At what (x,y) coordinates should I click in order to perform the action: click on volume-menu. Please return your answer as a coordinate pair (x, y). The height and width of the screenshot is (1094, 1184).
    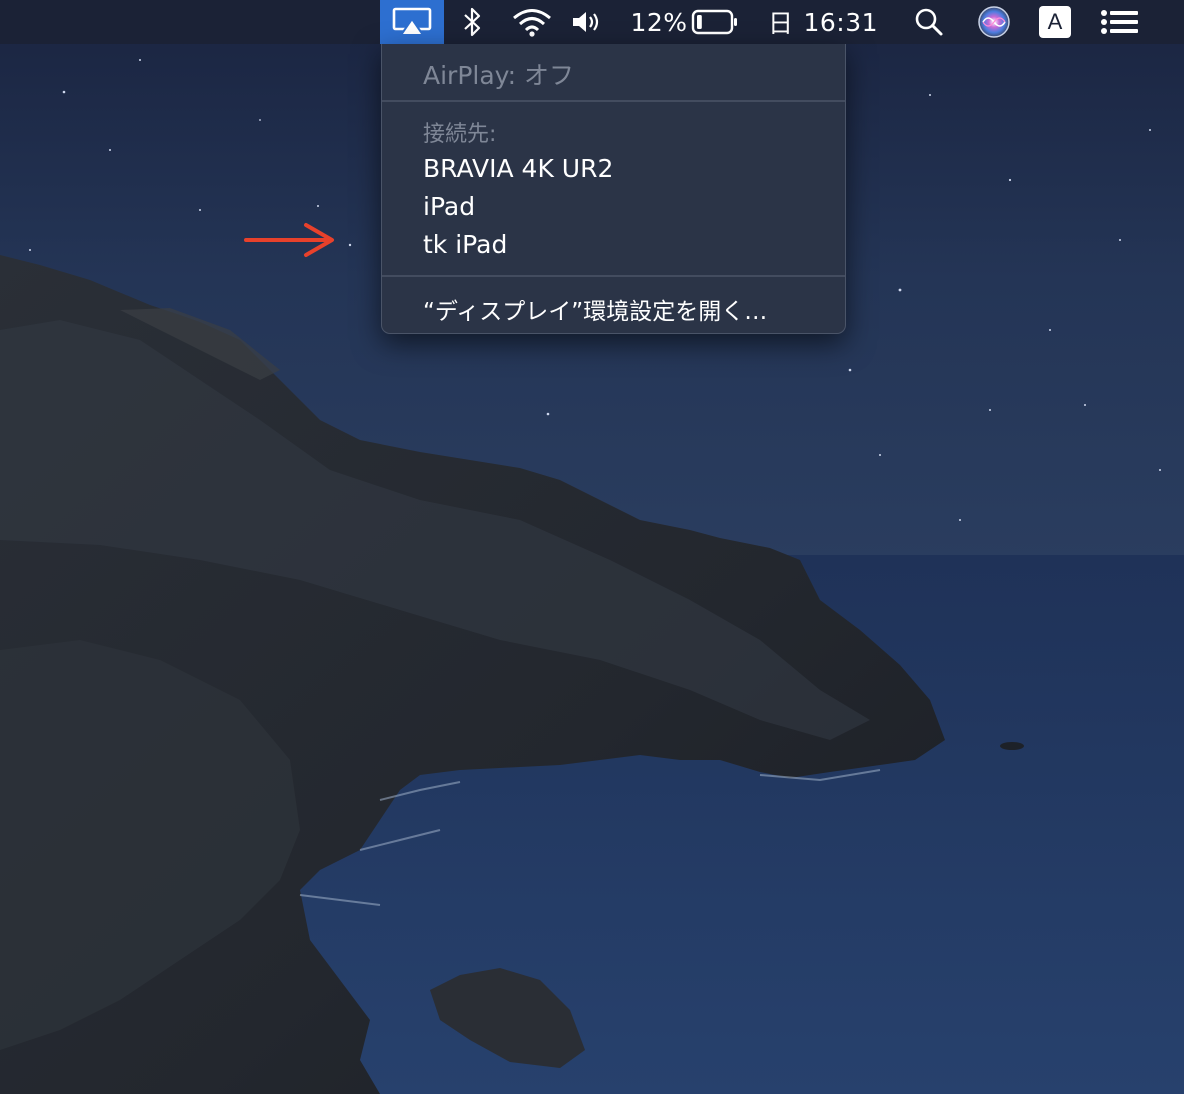
    Looking at the image, I should click on (587, 22).